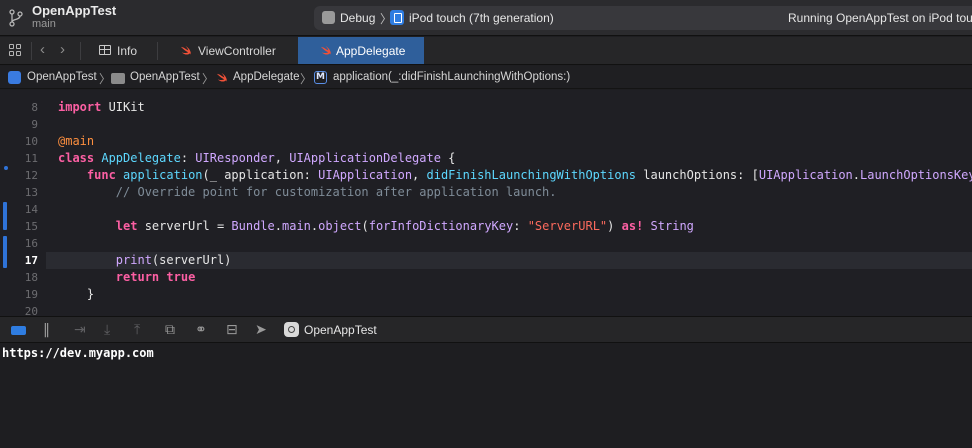 The height and width of the screenshot is (448, 972). Describe the element at coordinates (31, 158) in the screenshot. I see `line-number: 11` at that location.